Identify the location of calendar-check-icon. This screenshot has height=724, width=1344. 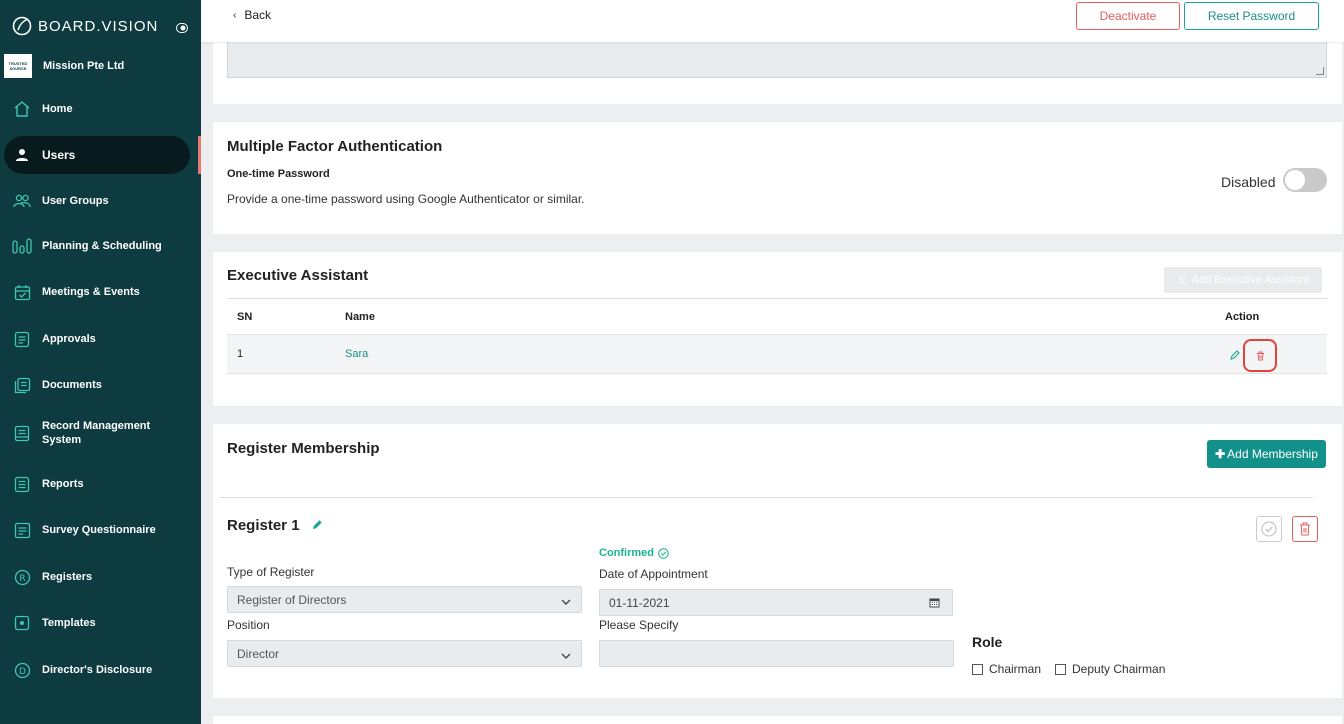
(22, 292).